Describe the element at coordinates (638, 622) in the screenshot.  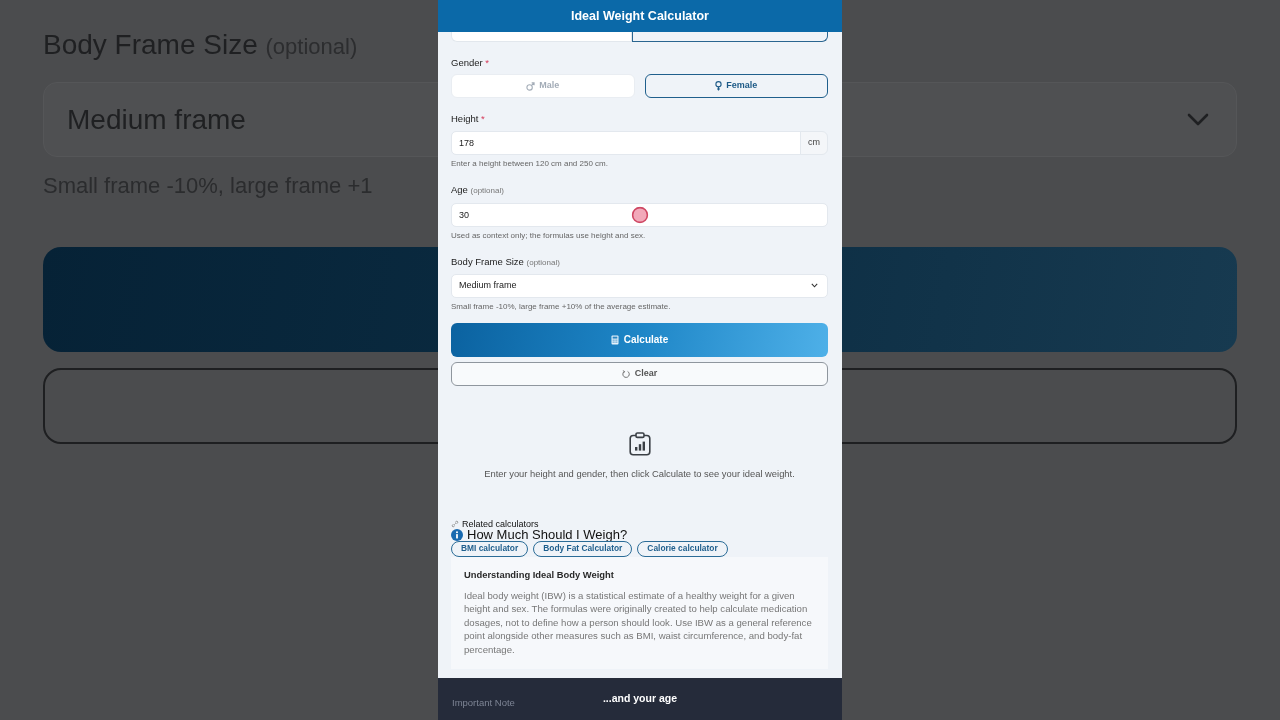
I see `card-paragraph: Ideal body weight (IBW) is a statistical estimate of a healthy weight for a given height and sex. The formulas were originally created to help calculate medication dosages, not to define how a person should look. Use IBW as a general reference point alongside other measures such as BMI, waist circumference, and body-fat percentage.` at that location.